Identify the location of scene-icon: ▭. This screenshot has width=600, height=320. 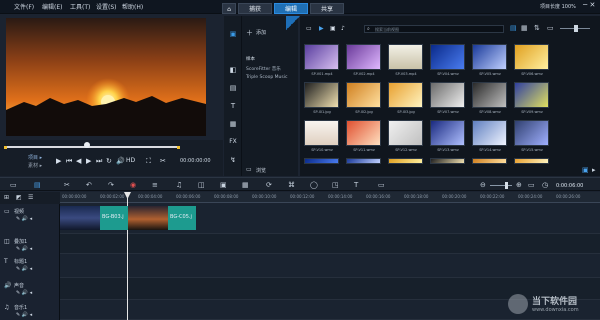
(381, 185).